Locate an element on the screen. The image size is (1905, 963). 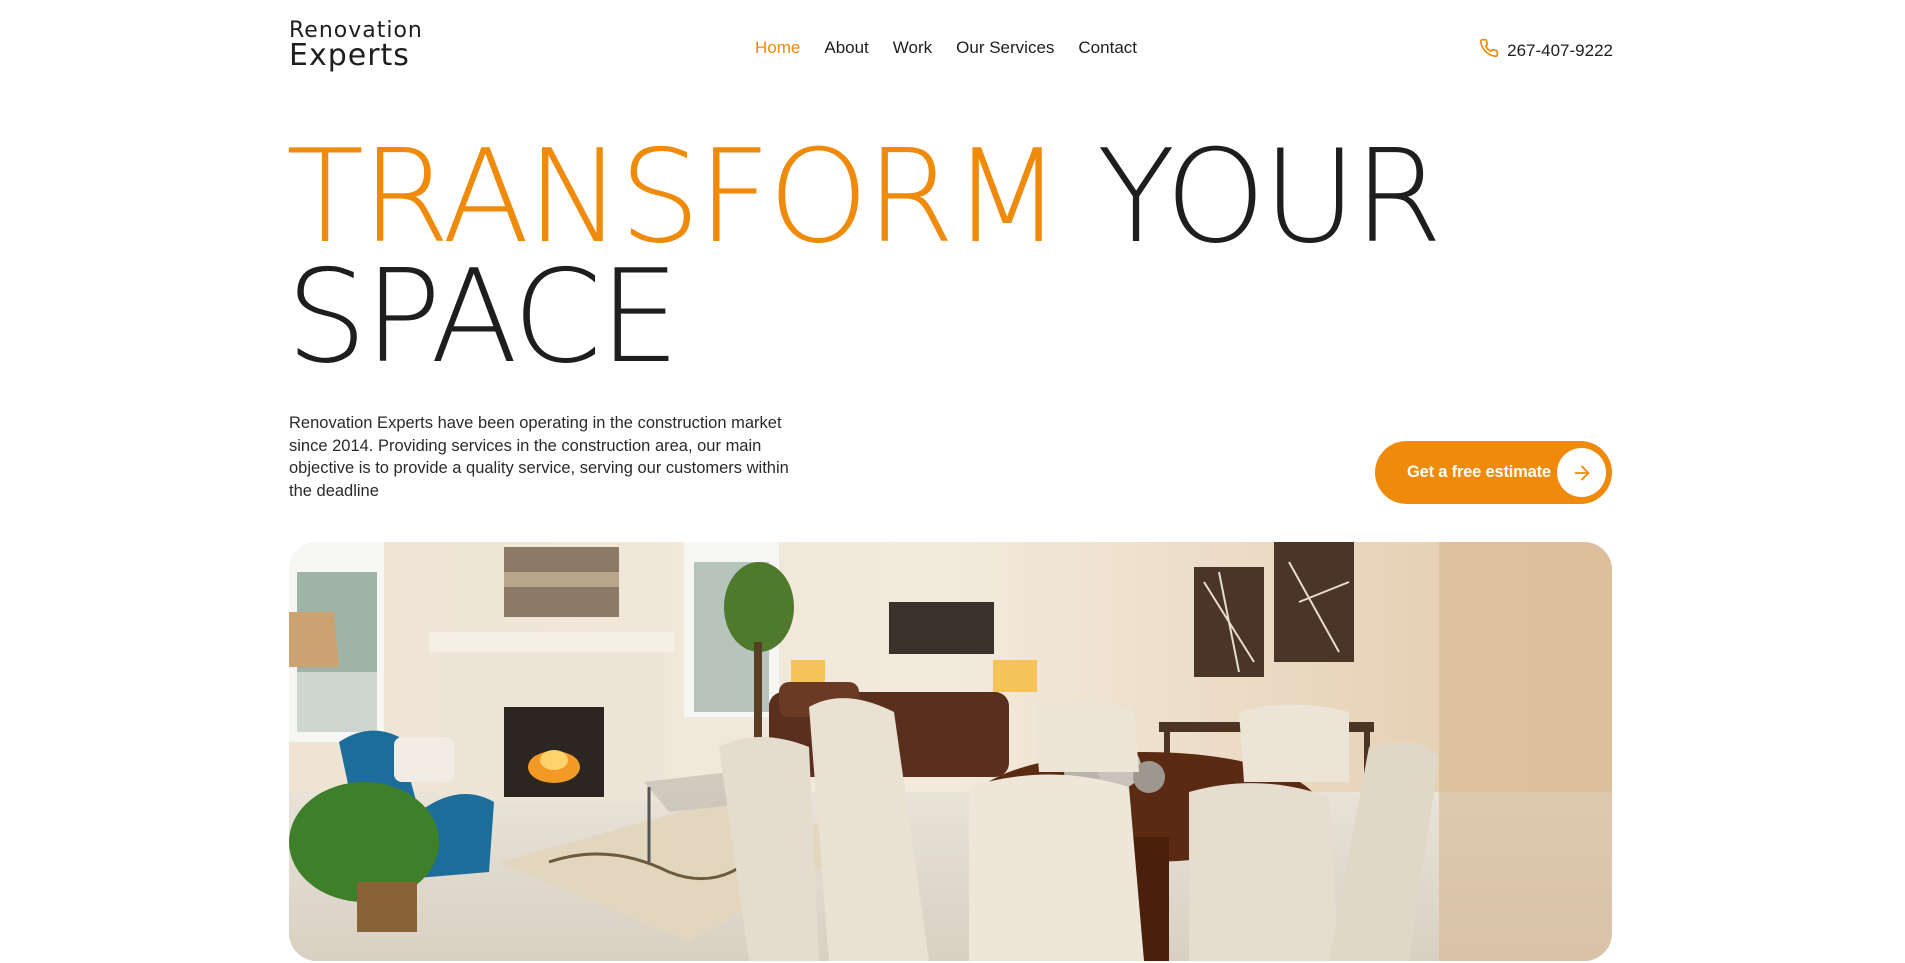
main-nav: Home About Work Our Services Contact is located at coordinates (958, 48).